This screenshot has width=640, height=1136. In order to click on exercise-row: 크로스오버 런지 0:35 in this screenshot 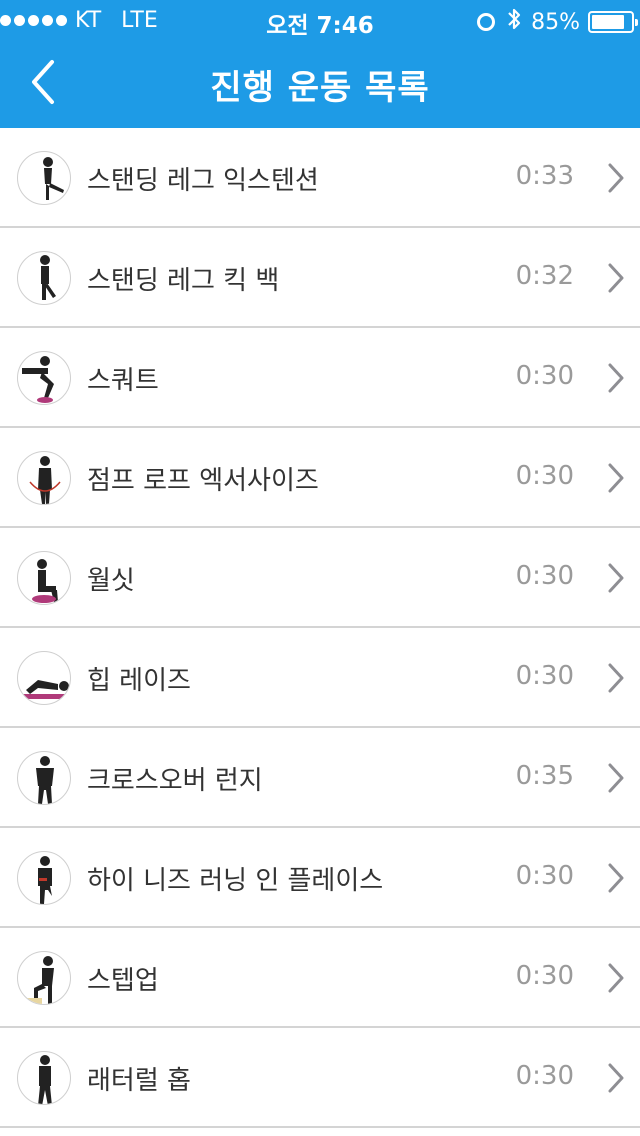, I will do `click(320, 778)`.